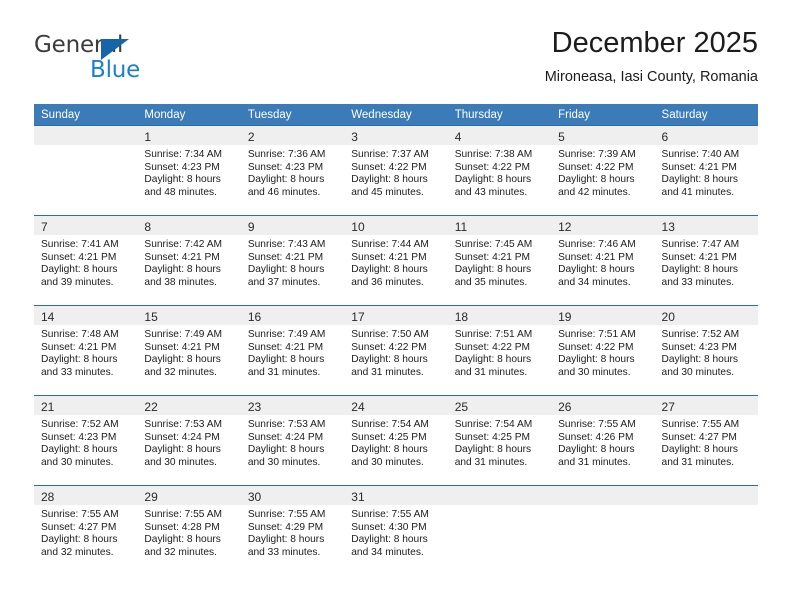 The width and height of the screenshot is (792, 612). What do you see at coordinates (180, 282) in the screenshot?
I see `daylight-text-cont: and 38 minutes.` at bounding box center [180, 282].